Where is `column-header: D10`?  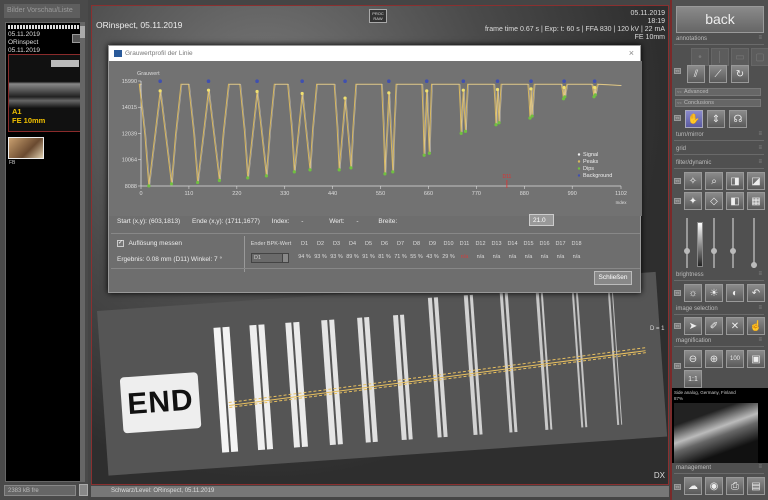
column-header: D10 is located at coordinates (448, 244).